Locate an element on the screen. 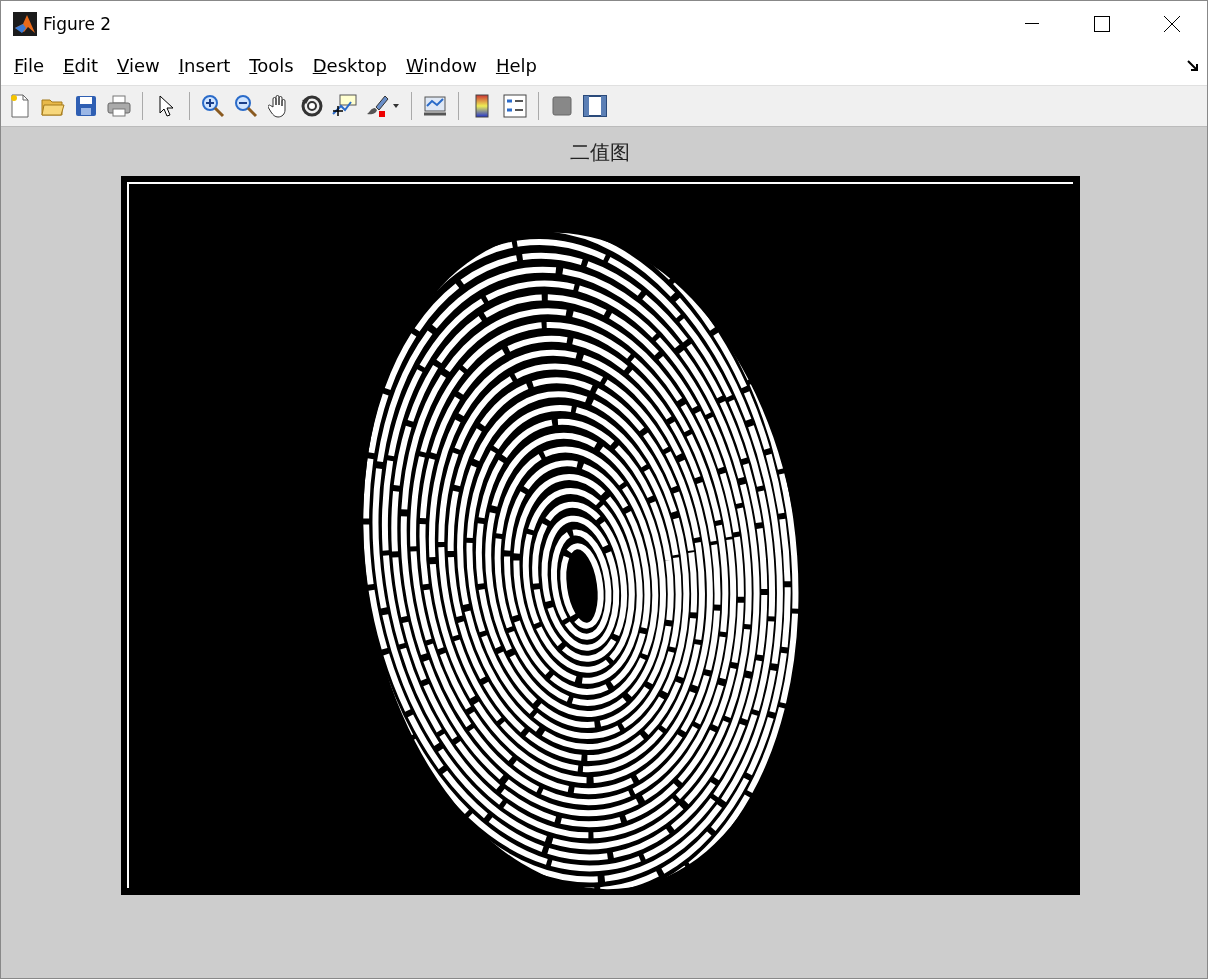 The height and width of the screenshot is (979, 1208). menu-item: Help is located at coordinates (516, 65).